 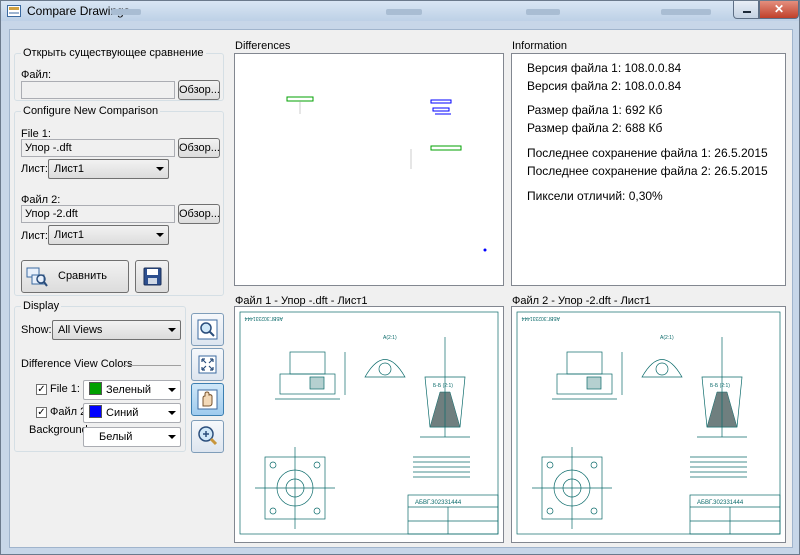 I want to click on view-label: А(2:1), so click(x=390, y=338).